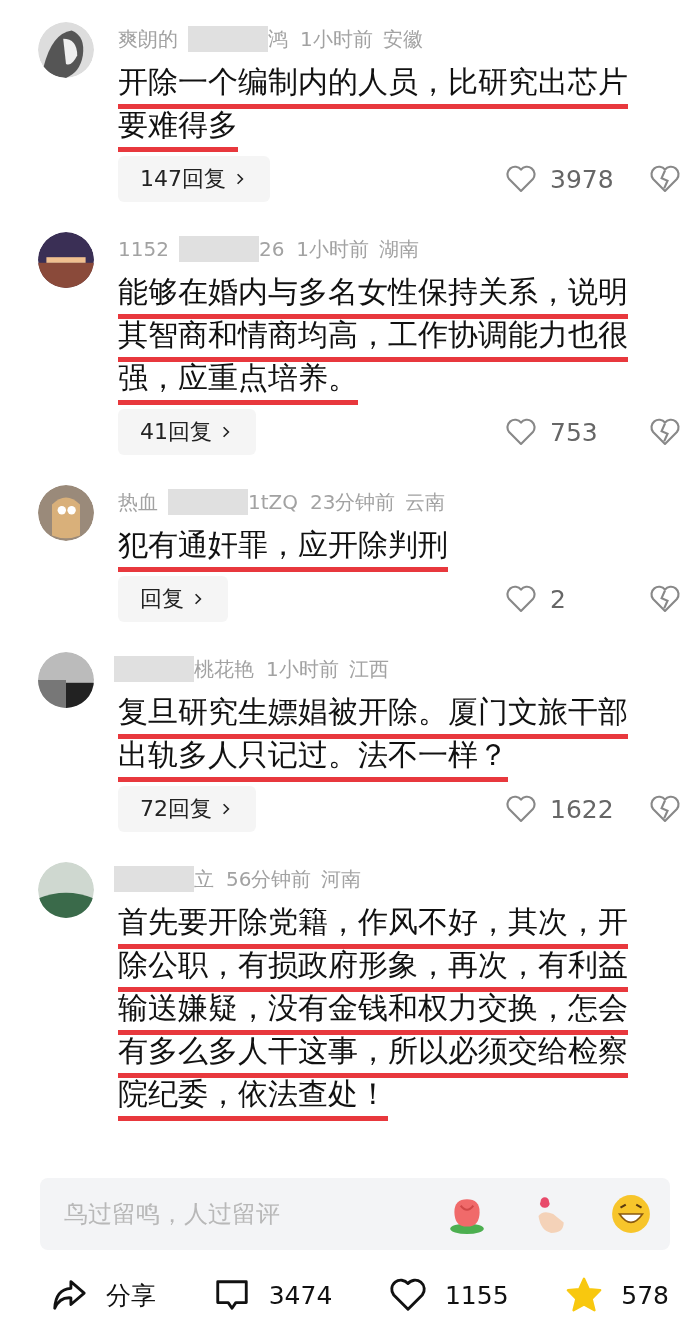  What do you see at coordinates (373, 335) in the screenshot?
I see `comment-text: 能够在婚内与多名女性保持关系，说明其智商和情商均高，工作协调能力也很强，应重点培养。` at bounding box center [373, 335].